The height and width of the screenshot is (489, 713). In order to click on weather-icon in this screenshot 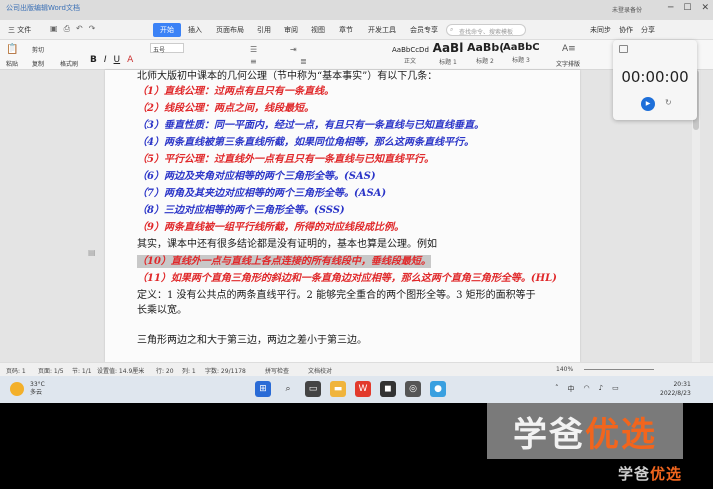, I will do `click(17, 389)`.